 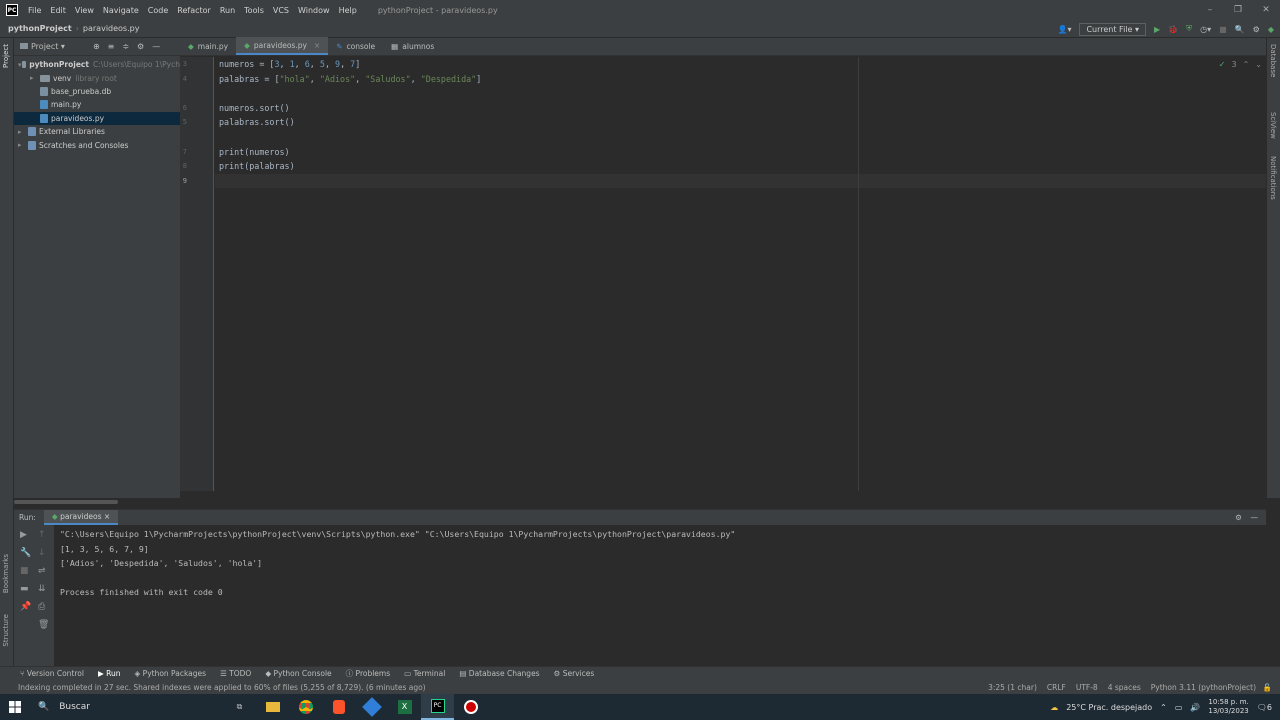 What do you see at coordinates (1271, 29) in the screenshot?
I see `update-icon: ◆` at bounding box center [1271, 29].